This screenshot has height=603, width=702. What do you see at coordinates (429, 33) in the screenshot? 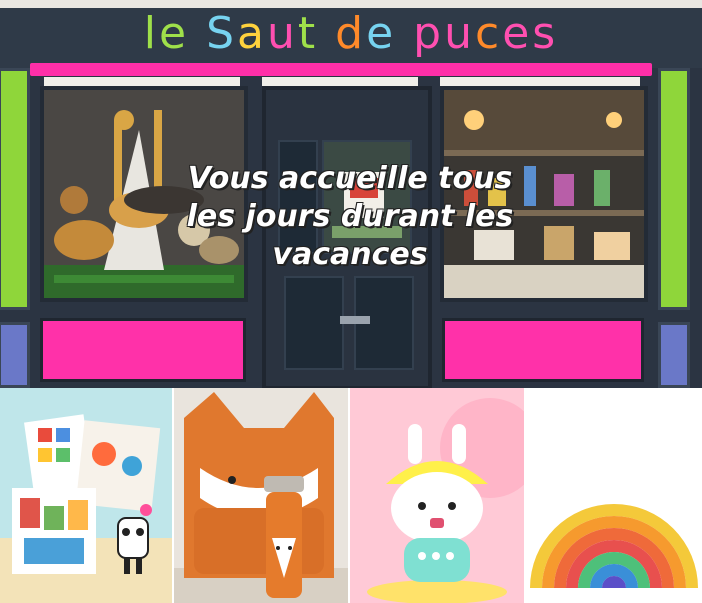
I see `shop-name-letter: p` at bounding box center [429, 33].